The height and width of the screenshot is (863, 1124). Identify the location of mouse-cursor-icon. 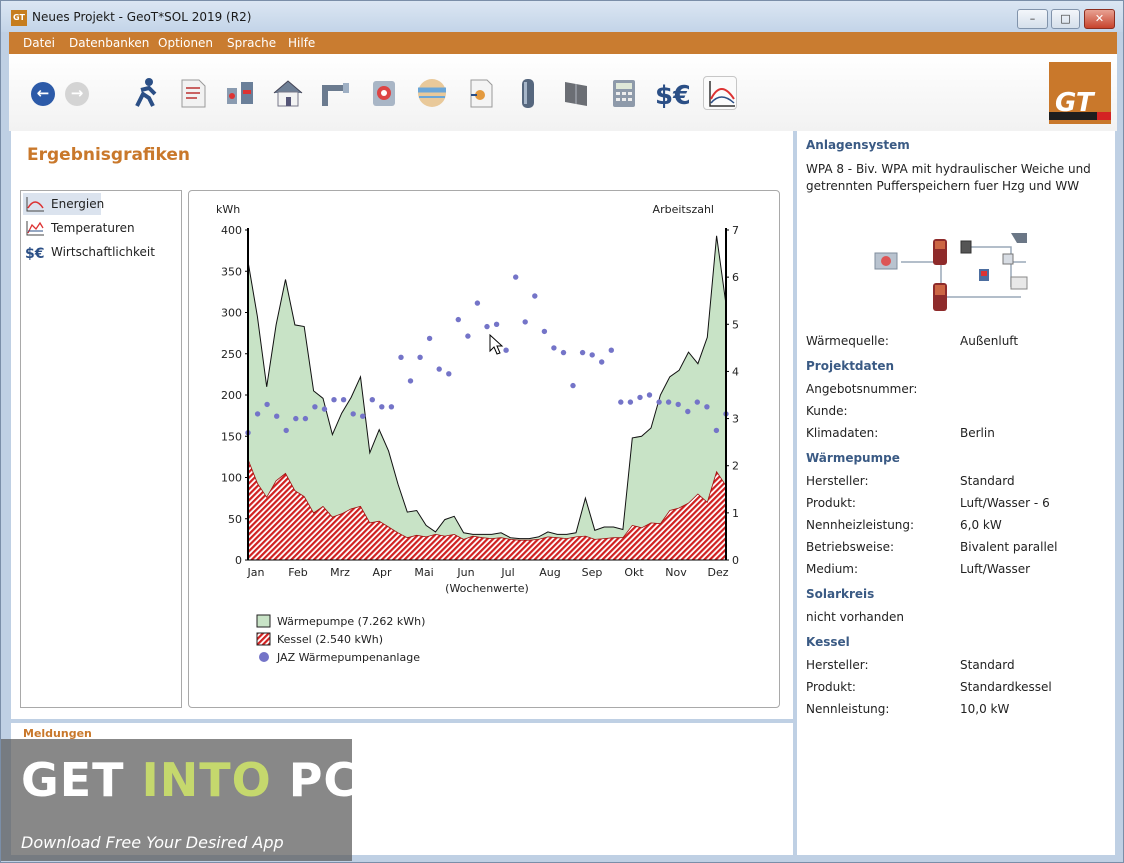
(496, 344).